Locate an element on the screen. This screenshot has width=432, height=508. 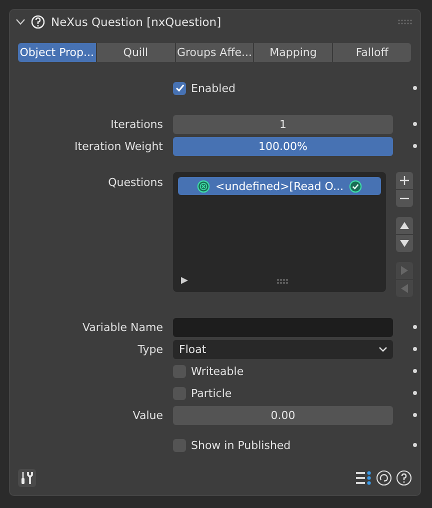
move-down-button is located at coordinates (404, 243).